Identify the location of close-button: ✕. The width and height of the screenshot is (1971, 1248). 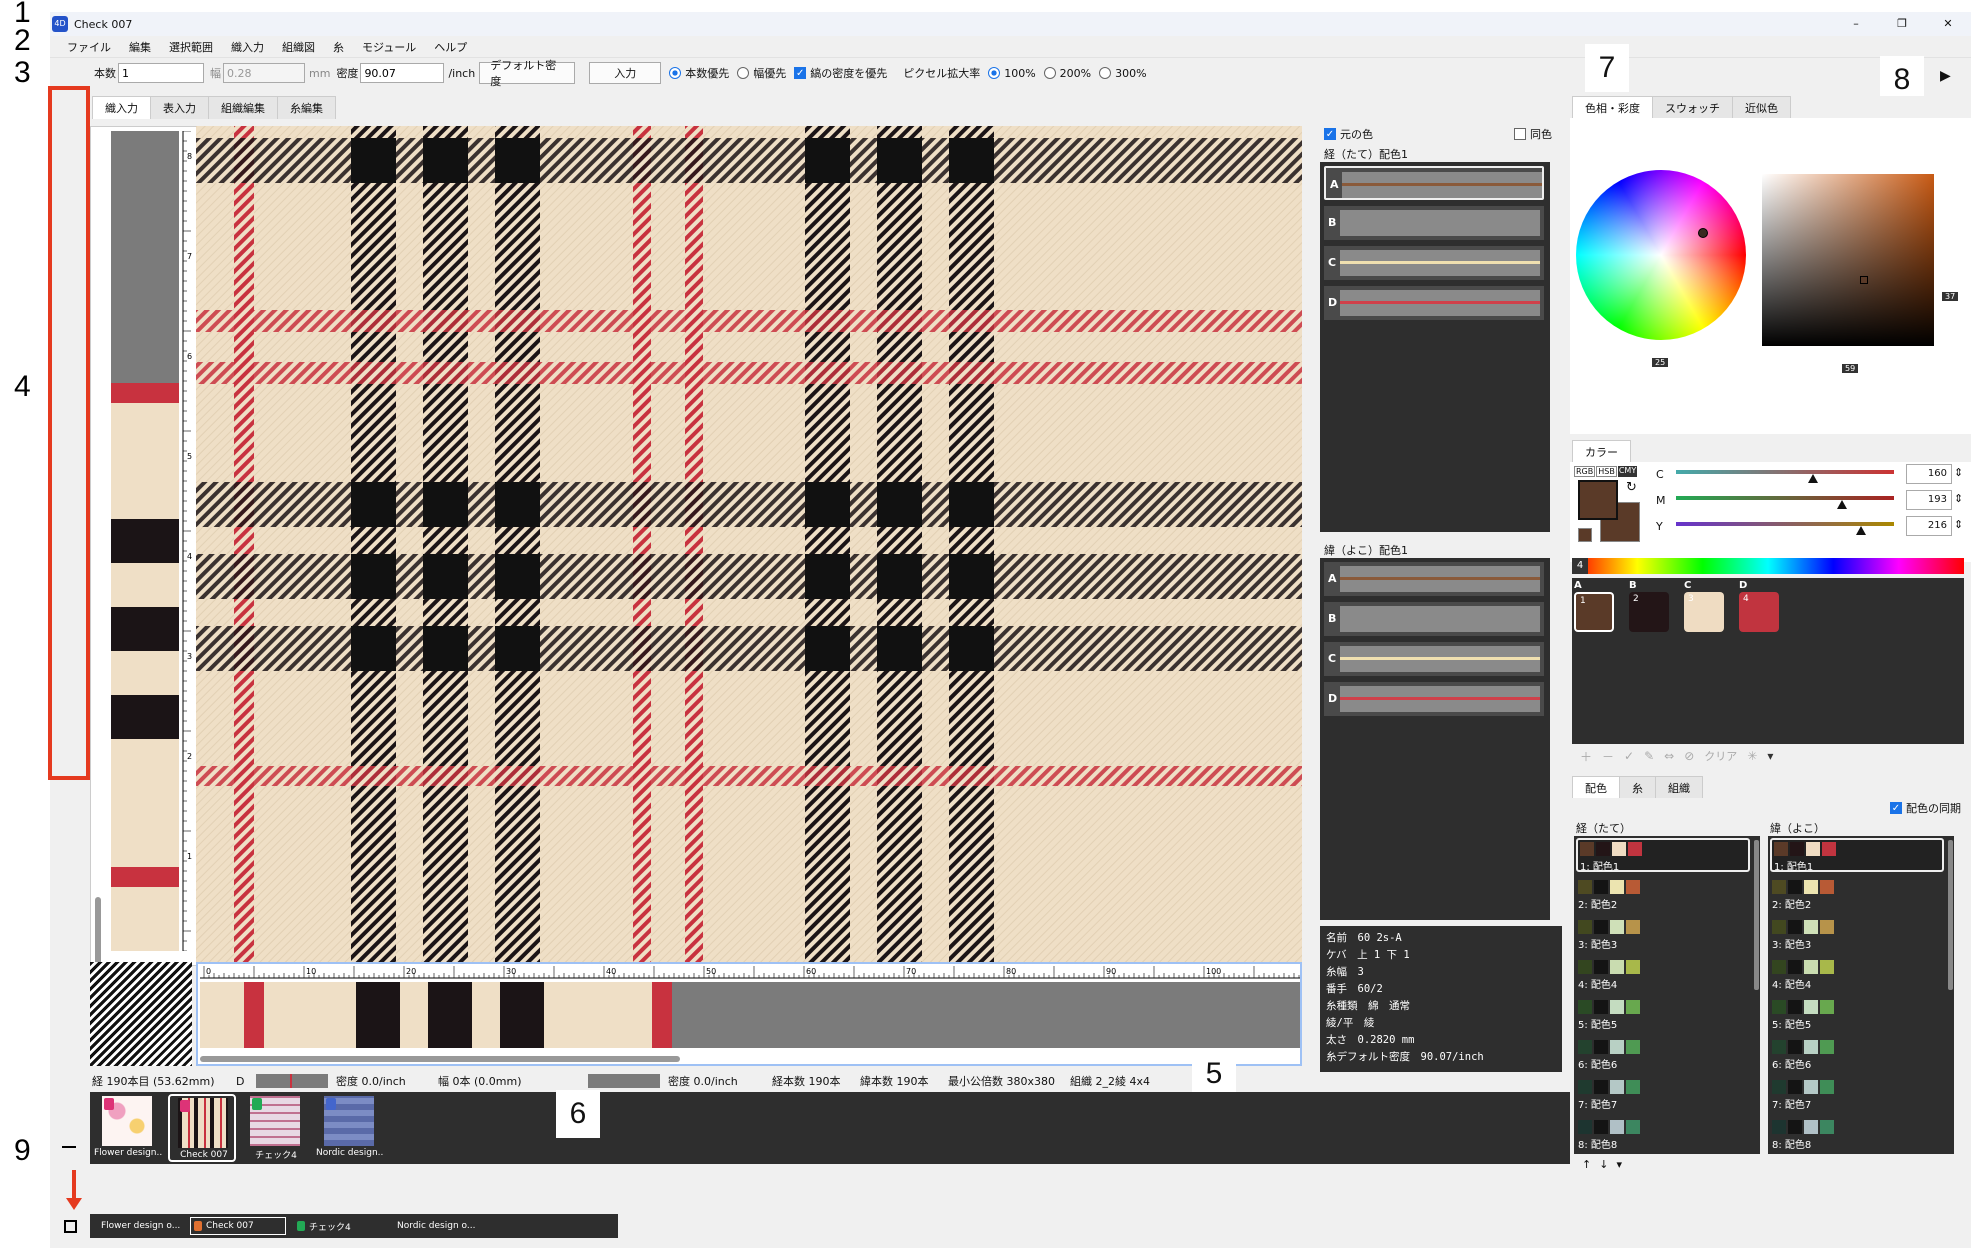
(1948, 24).